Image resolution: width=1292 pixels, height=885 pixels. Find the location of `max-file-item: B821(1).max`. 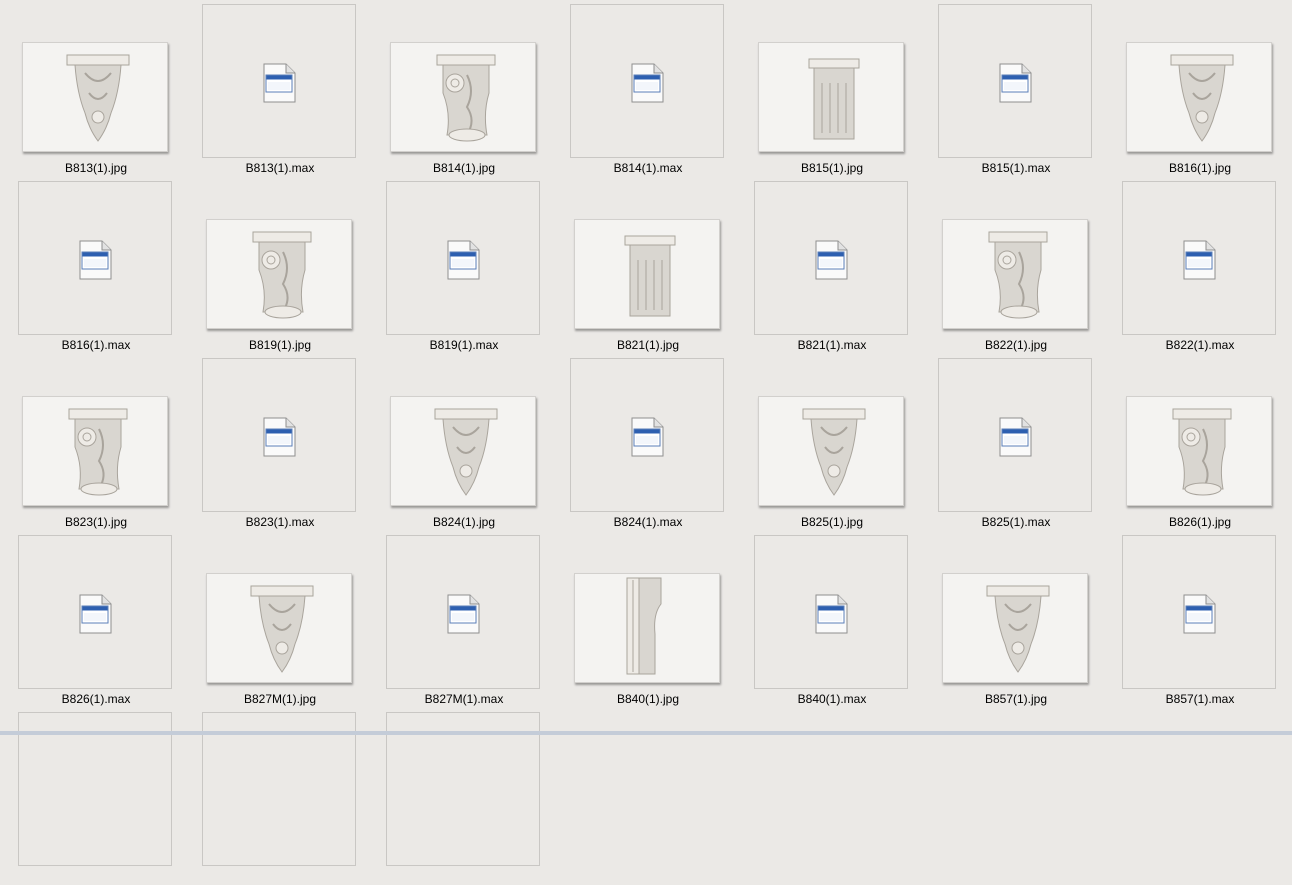

max-file-item: B821(1).max is located at coordinates (832, 265).